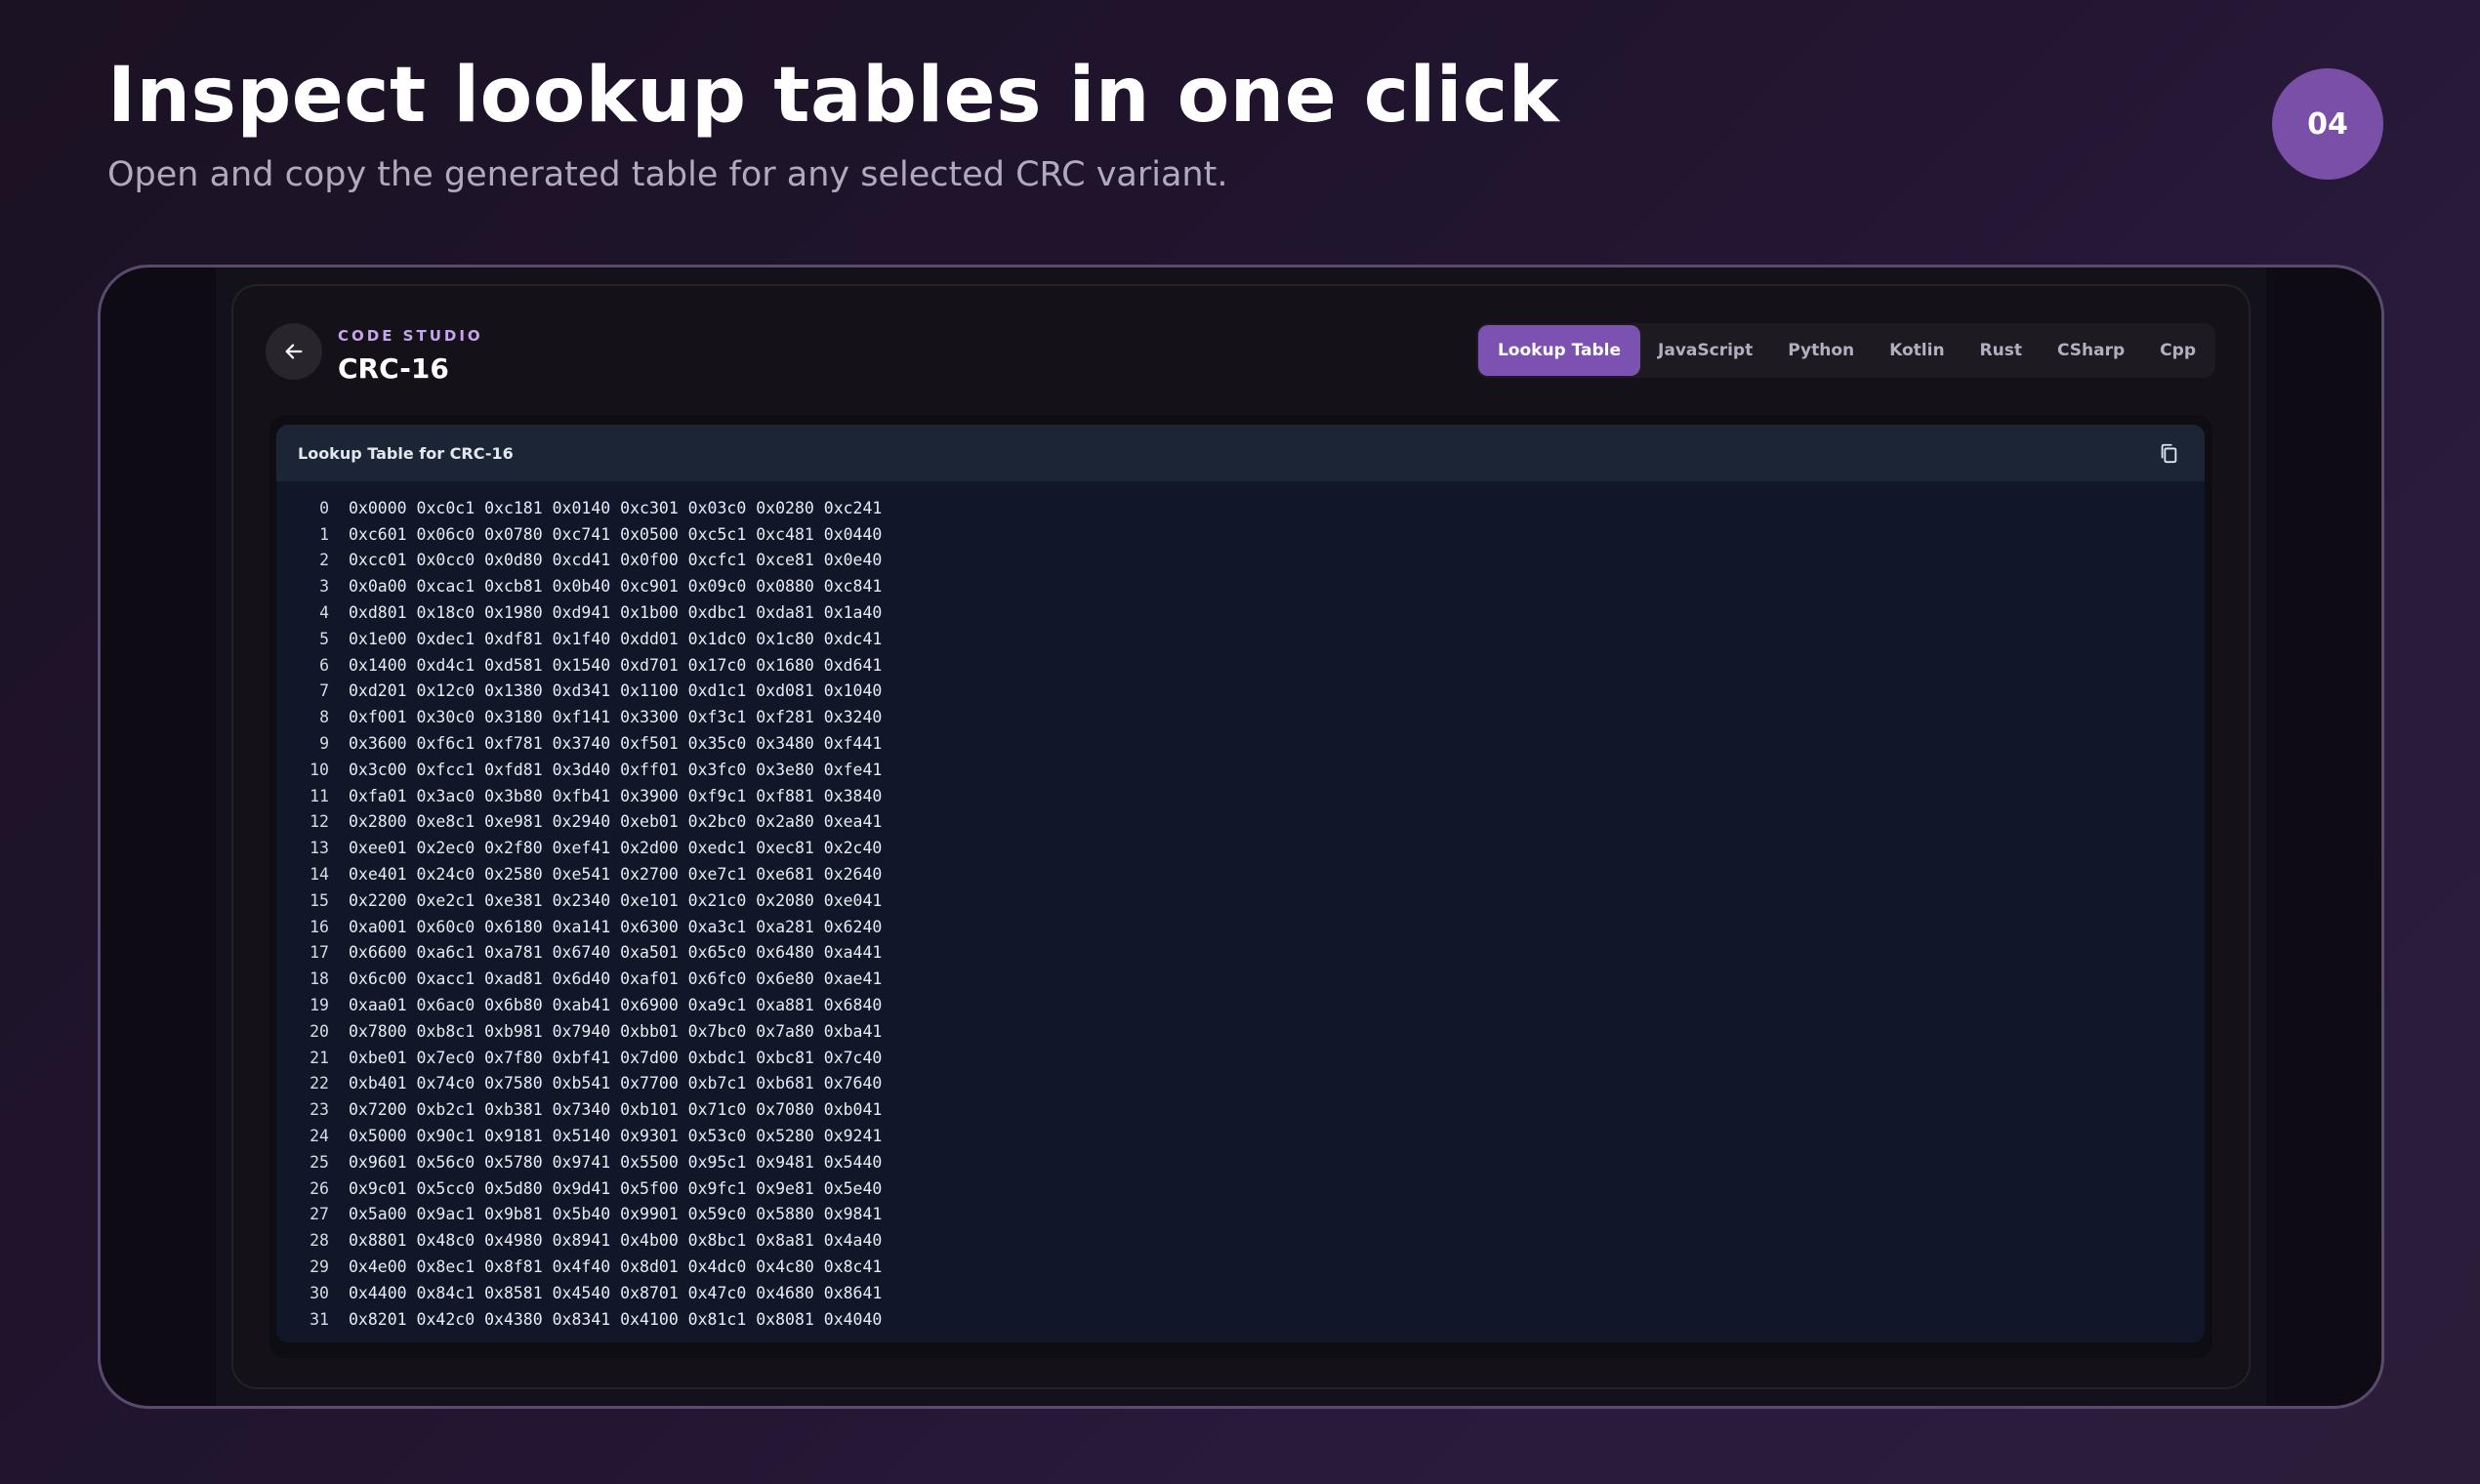 This screenshot has height=1484, width=2480. What do you see at coordinates (320, 979) in the screenshot?
I see `line-number: 18` at bounding box center [320, 979].